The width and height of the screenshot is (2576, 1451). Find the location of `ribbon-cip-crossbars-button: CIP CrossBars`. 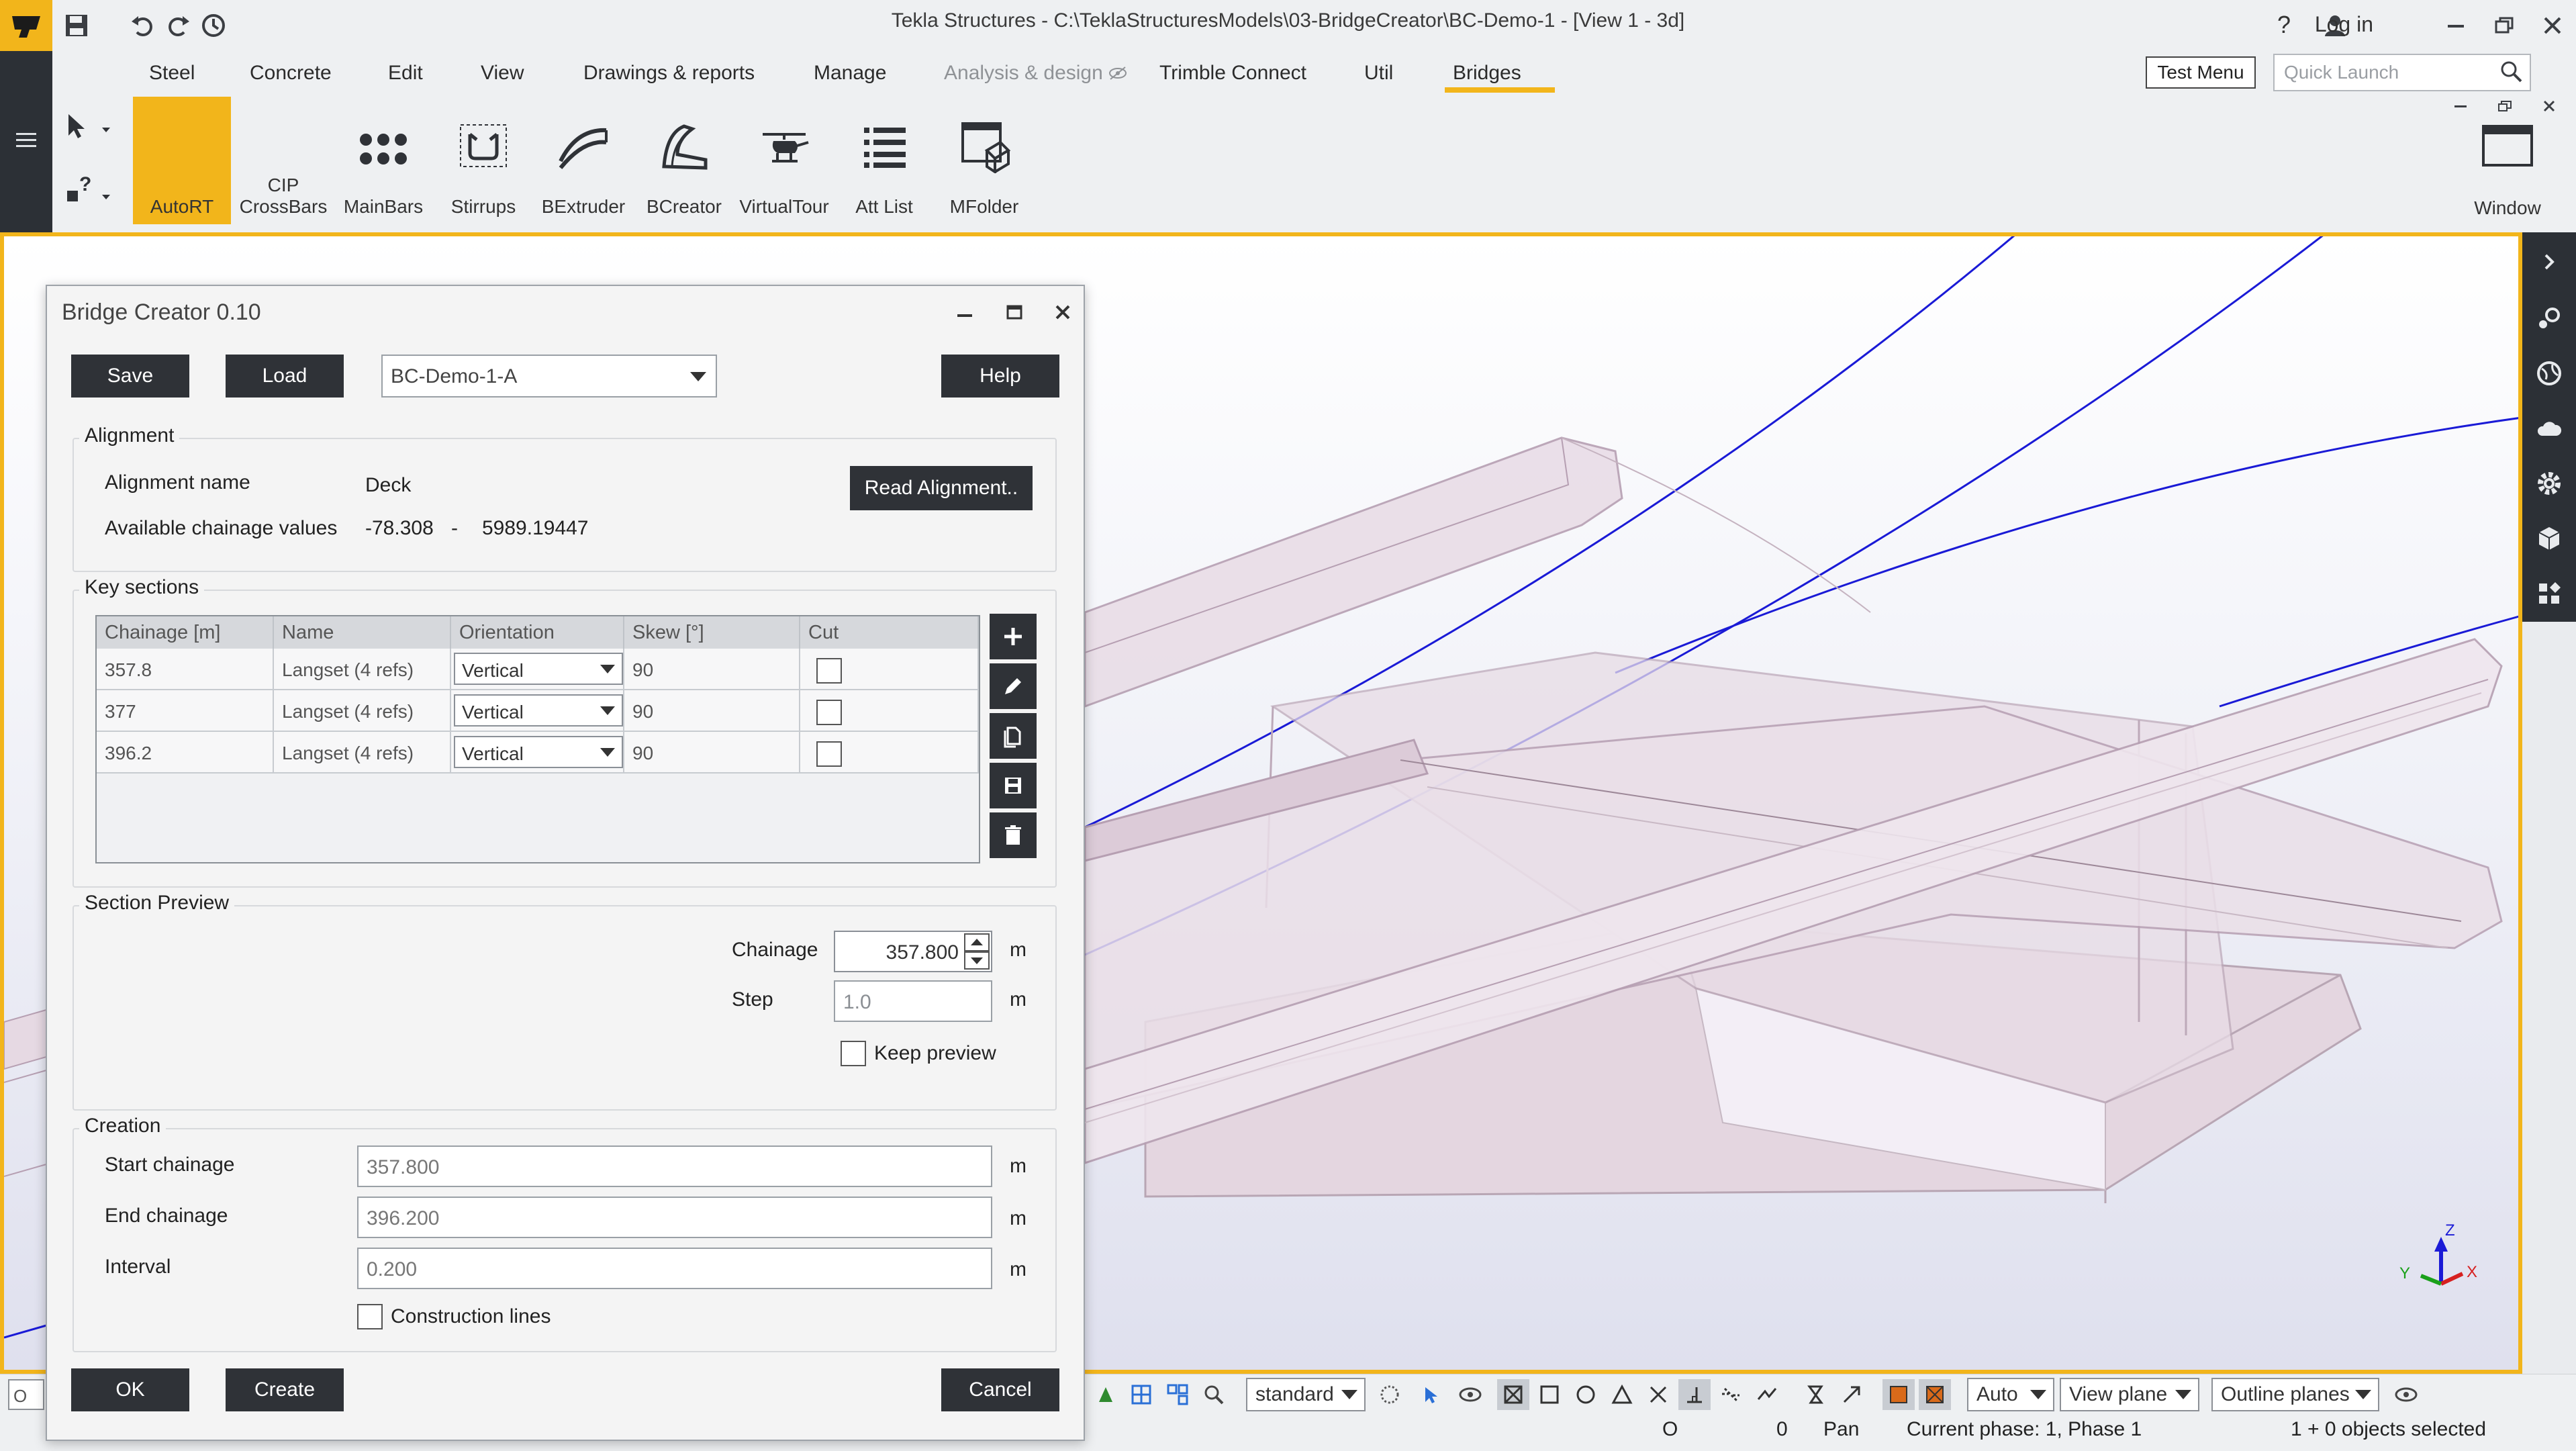

ribbon-cip-crossbars-button: CIP CrossBars is located at coordinates (283, 160).